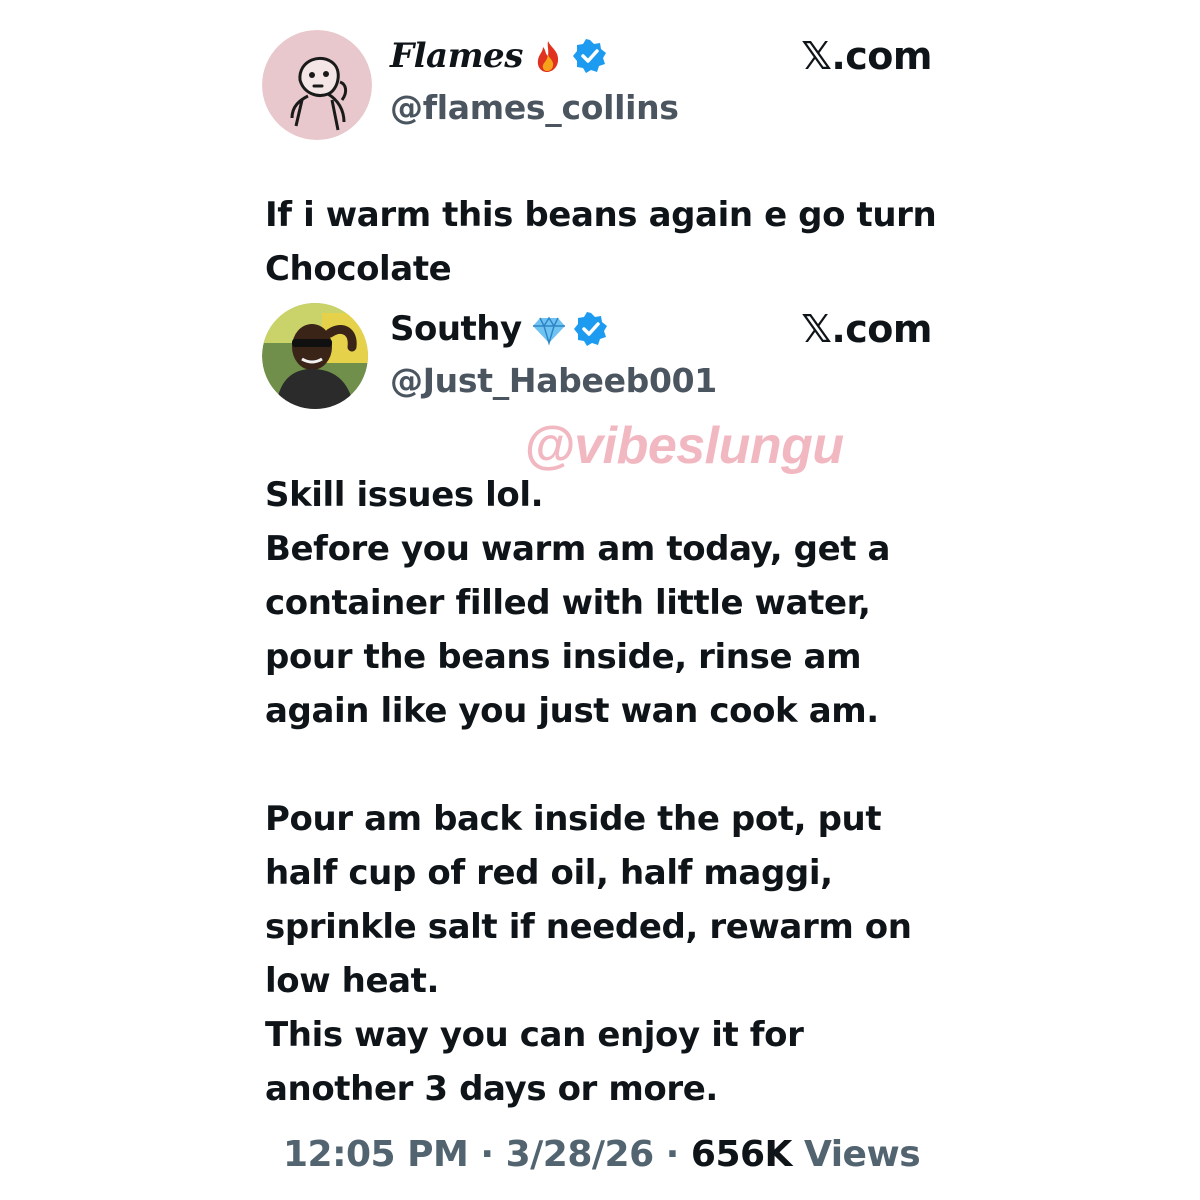 The height and width of the screenshot is (1200, 1200). I want to click on views-label: Views, so click(856, 1154).